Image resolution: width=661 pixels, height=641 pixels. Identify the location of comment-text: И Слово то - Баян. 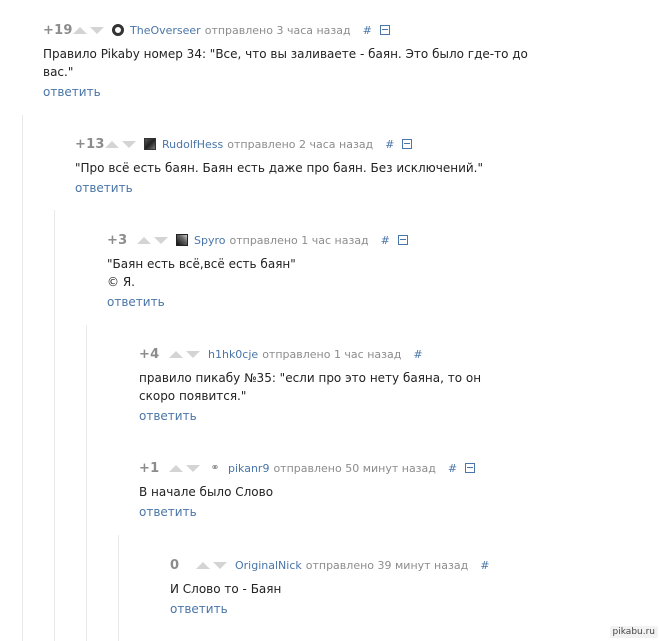
(333, 589).